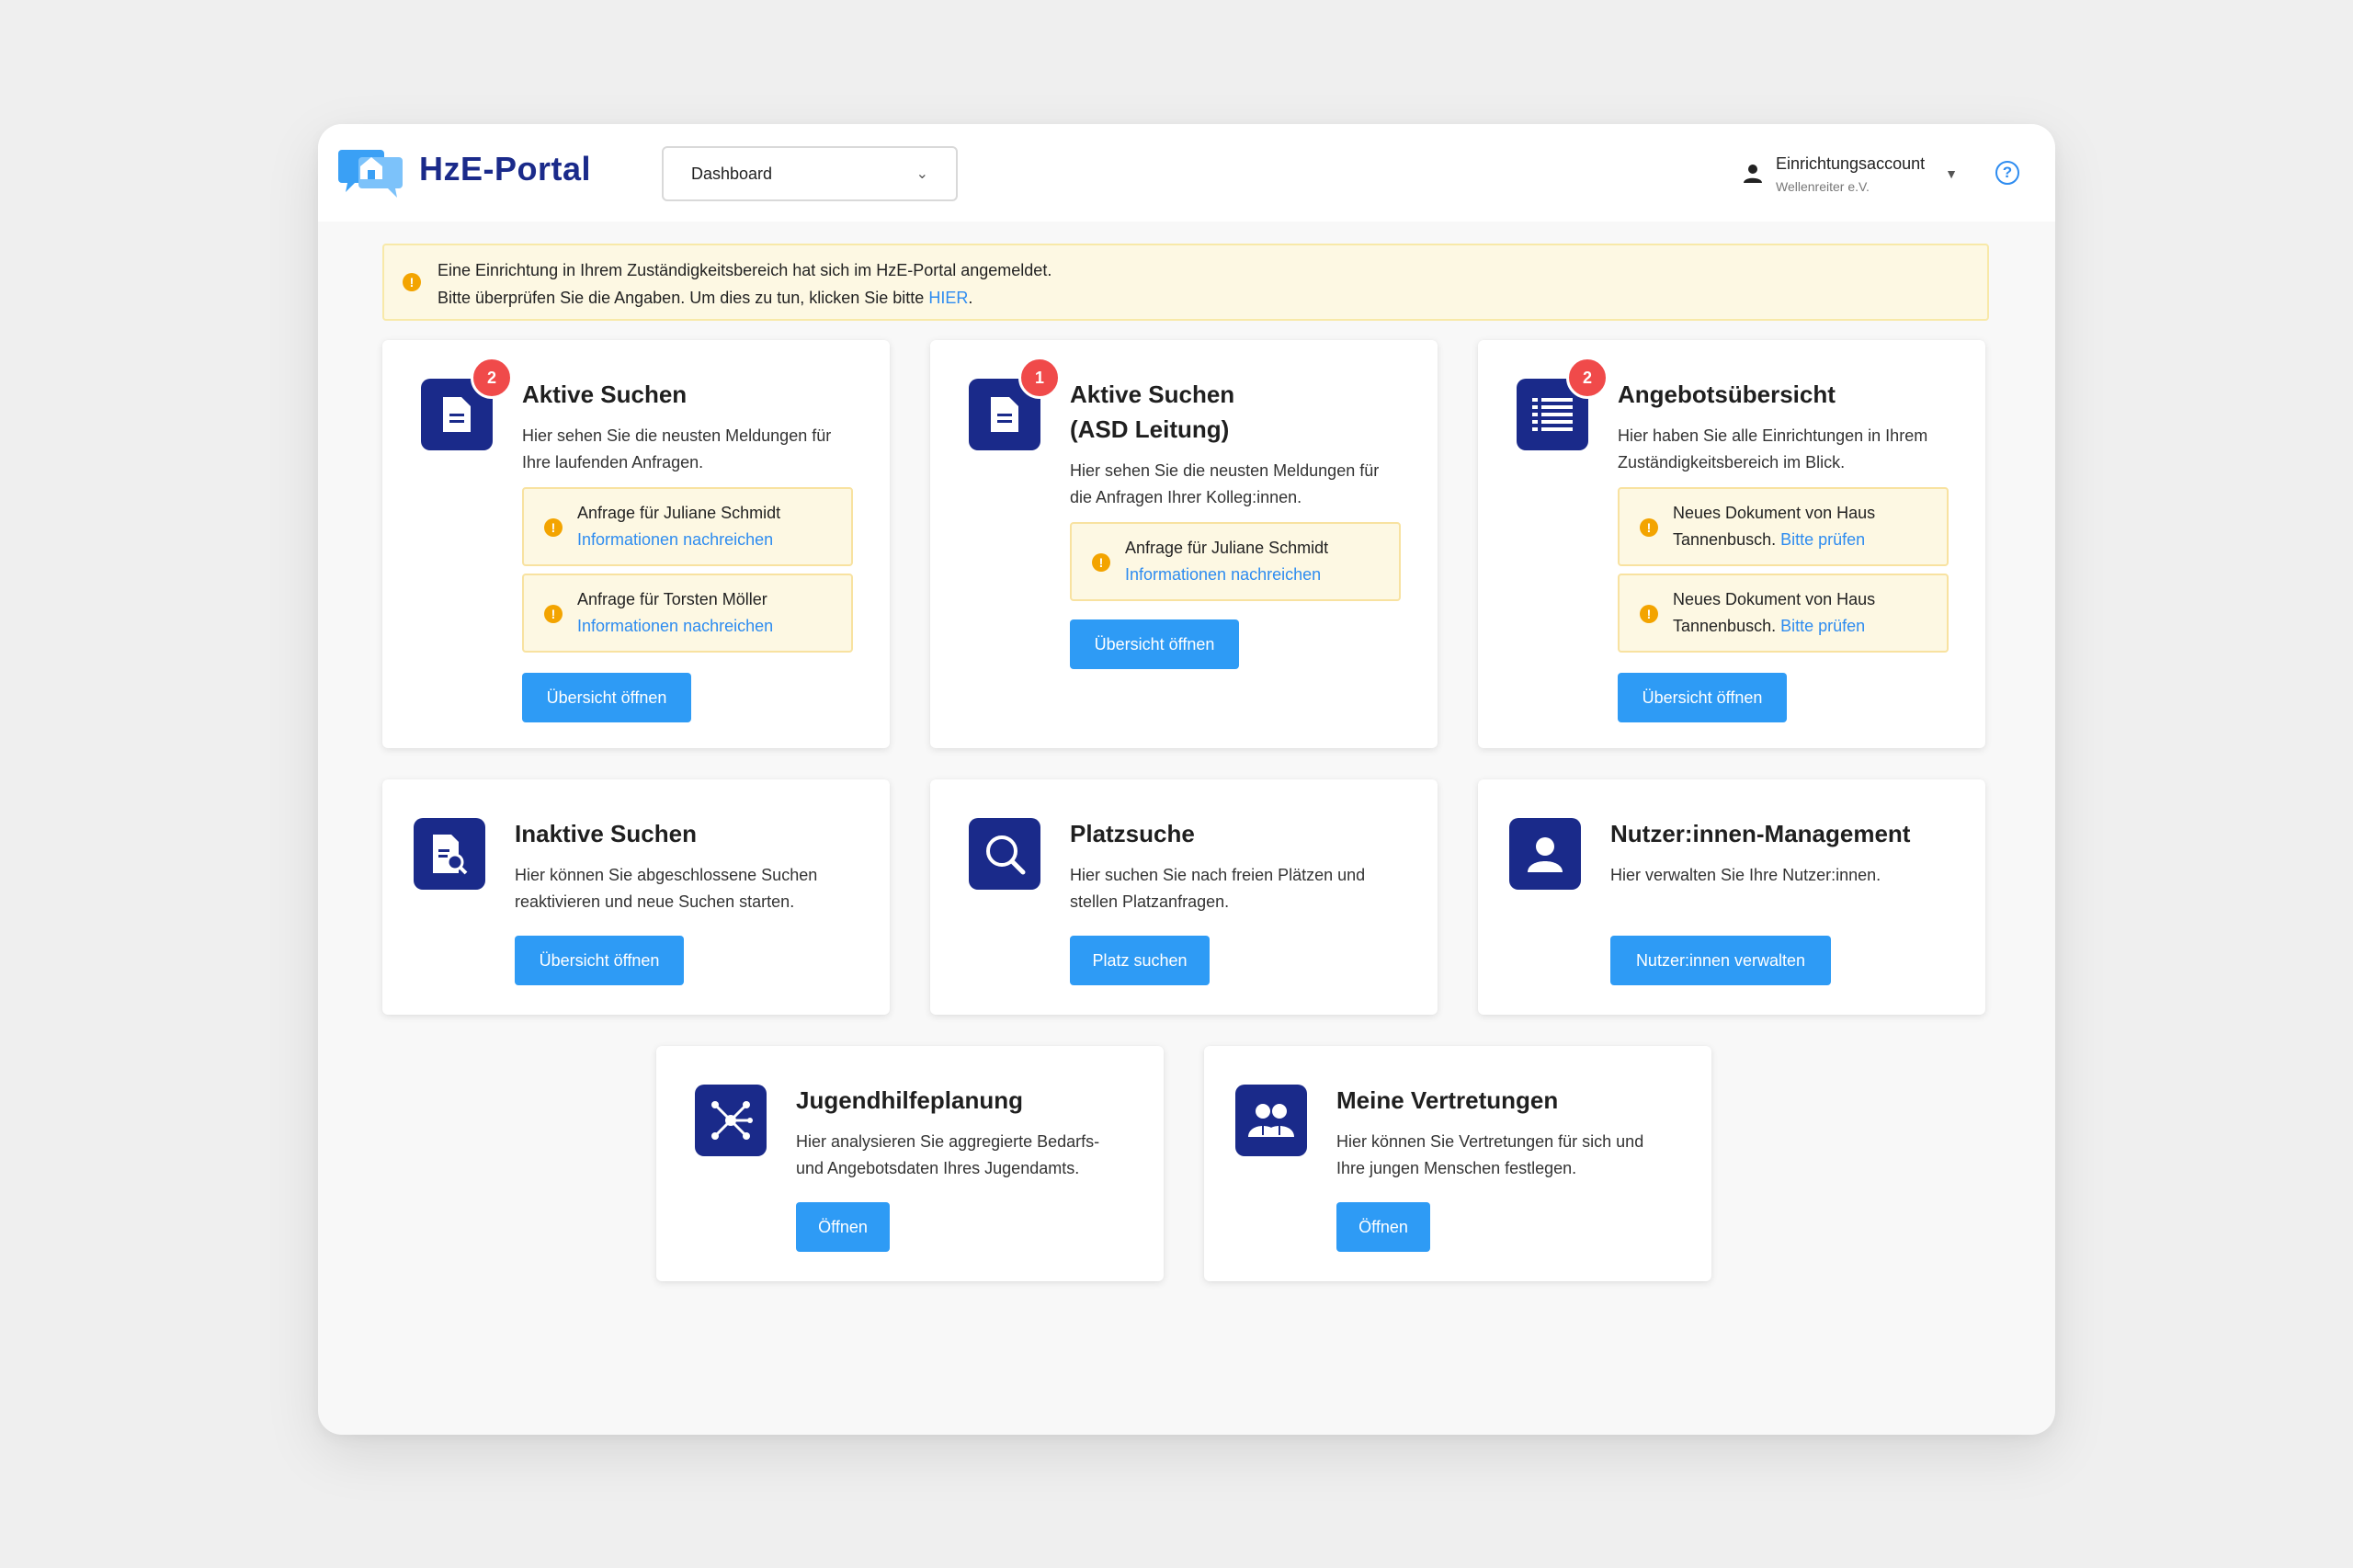 Image resolution: width=2353 pixels, height=1568 pixels. I want to click on view-select: Dashboard ⌄, so click(810, 173).